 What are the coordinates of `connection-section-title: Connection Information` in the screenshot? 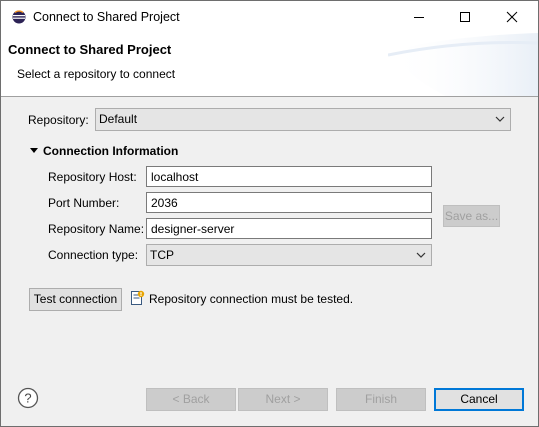 It's located at (110, 151).